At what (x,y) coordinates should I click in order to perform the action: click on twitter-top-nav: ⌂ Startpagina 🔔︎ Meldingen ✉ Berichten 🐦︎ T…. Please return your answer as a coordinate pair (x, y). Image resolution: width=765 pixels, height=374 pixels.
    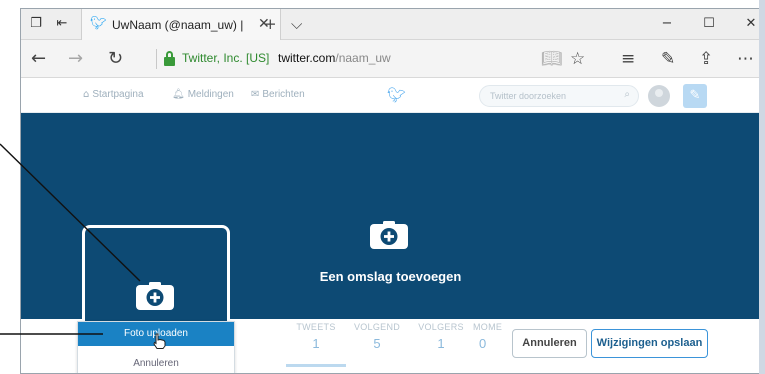
    Looking at the image, I should click on (390, 96).